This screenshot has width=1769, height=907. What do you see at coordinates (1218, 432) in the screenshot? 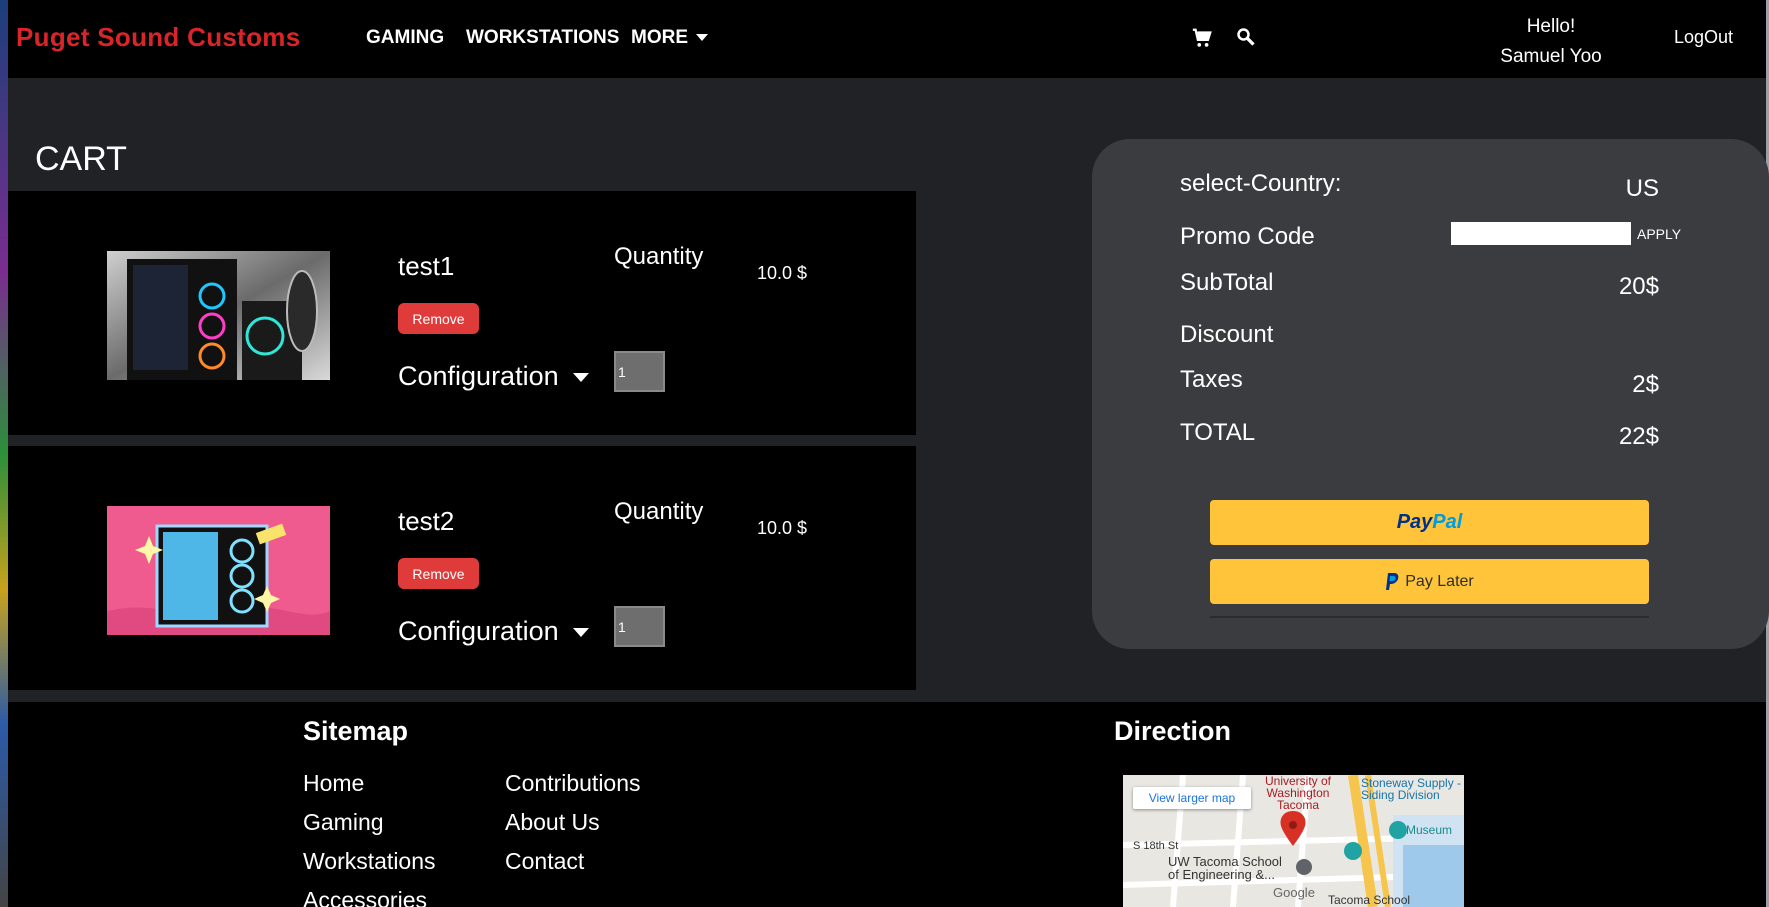
I see `total-label: TOTAL` at bounding box center [1218, 432].